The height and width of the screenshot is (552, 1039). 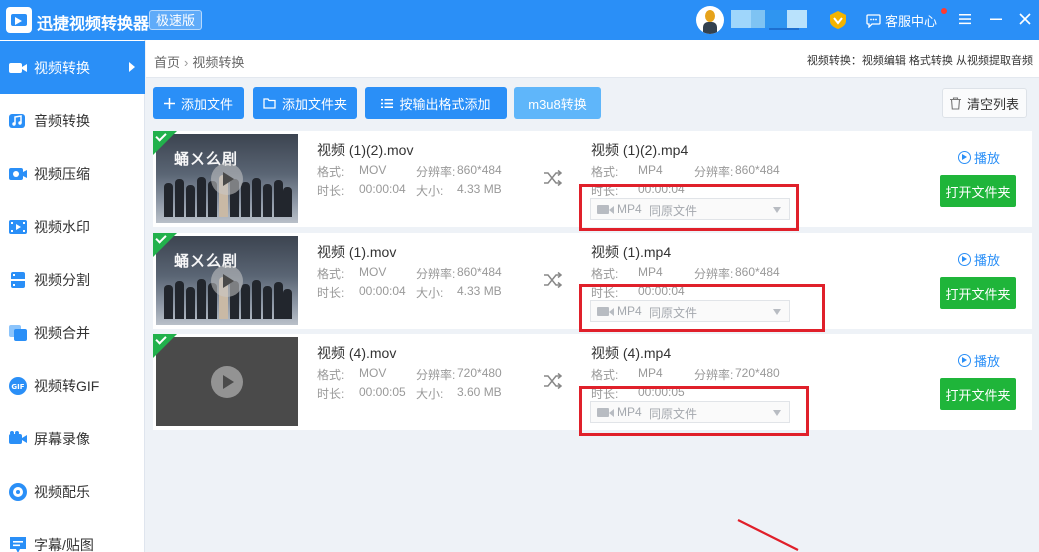 I want to click on source-file-name: 视频 (1)(2).mov, so click(x=365, y=150).